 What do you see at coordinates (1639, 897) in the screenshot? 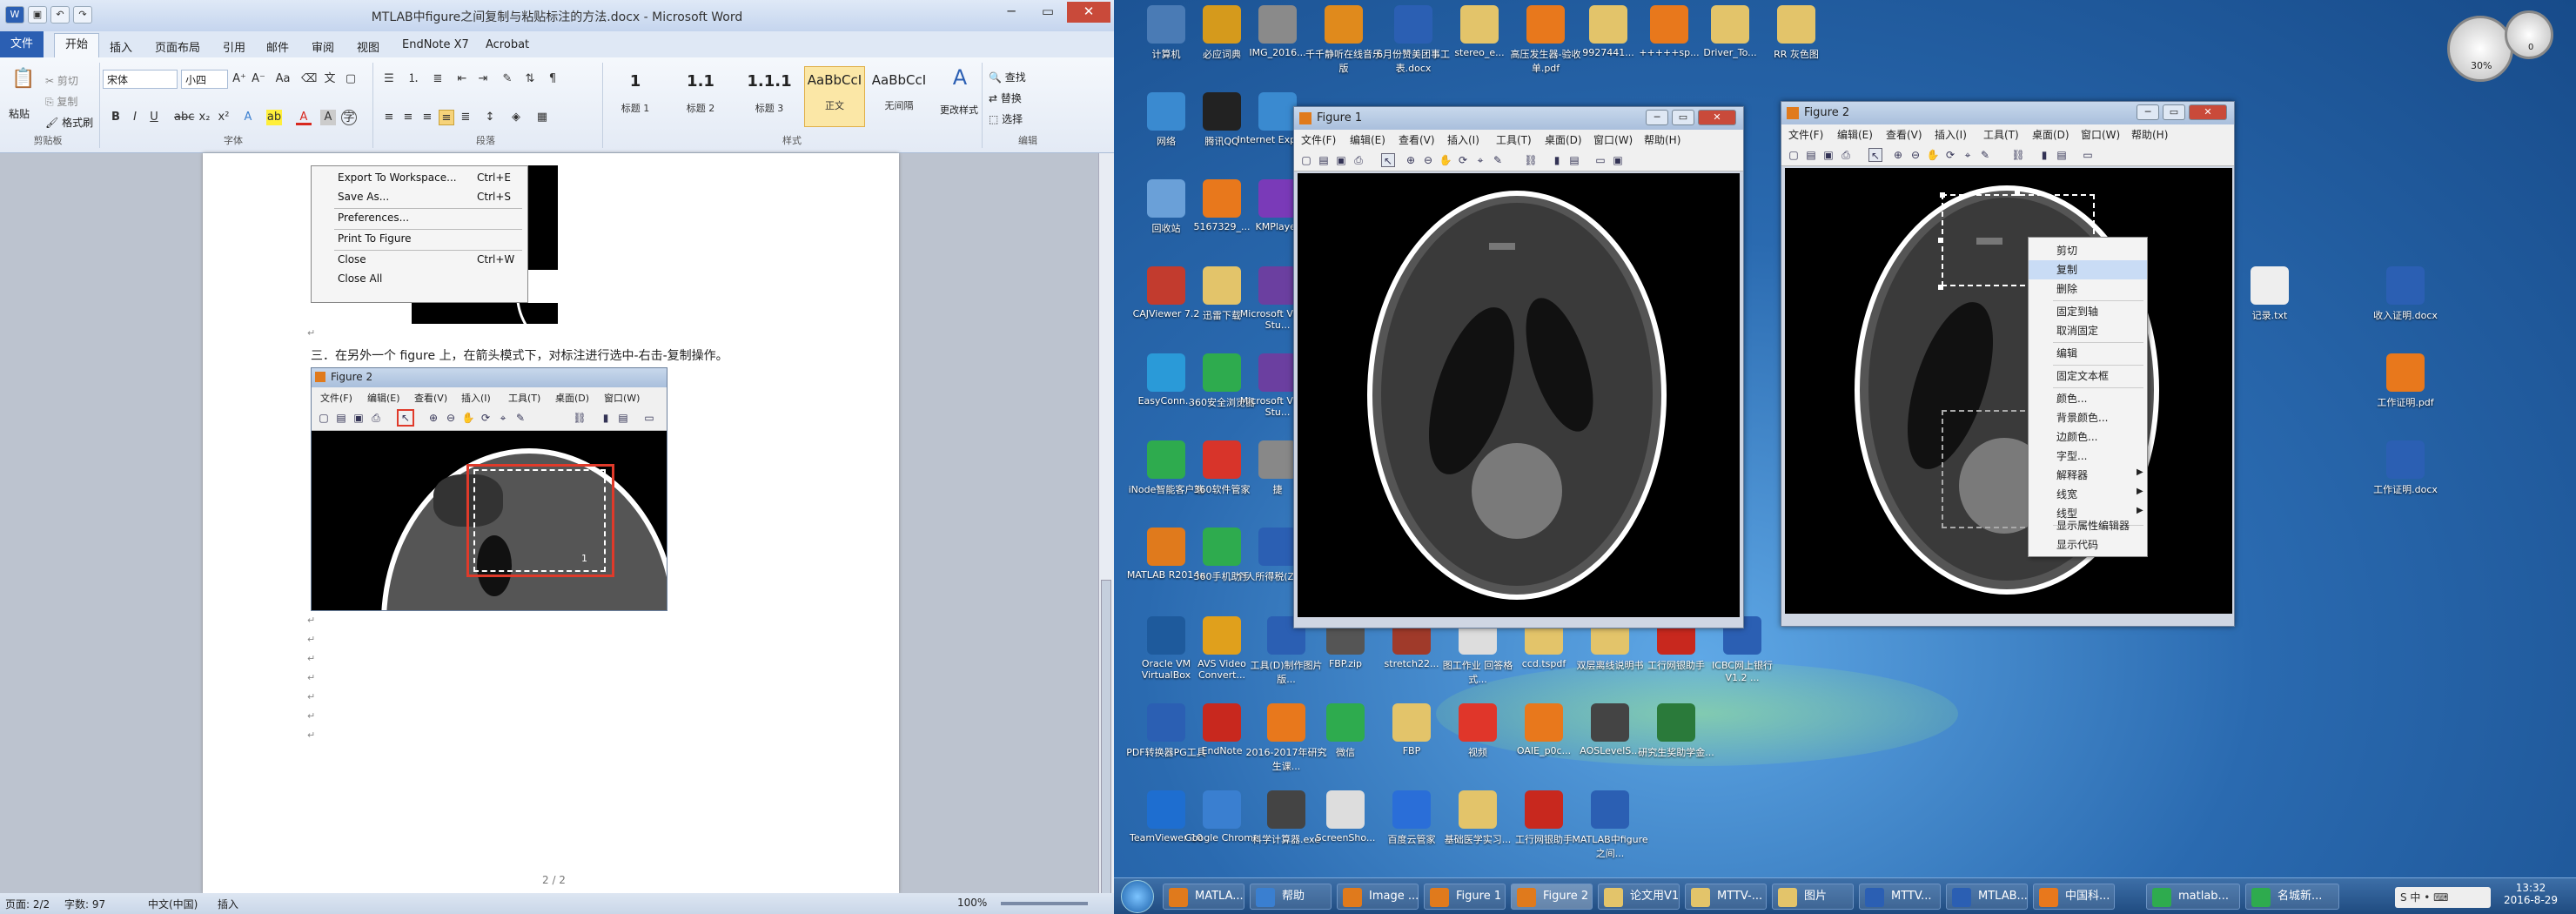
I see `taskbar-button: 论文用V1` at bounding box center [1639, 897].